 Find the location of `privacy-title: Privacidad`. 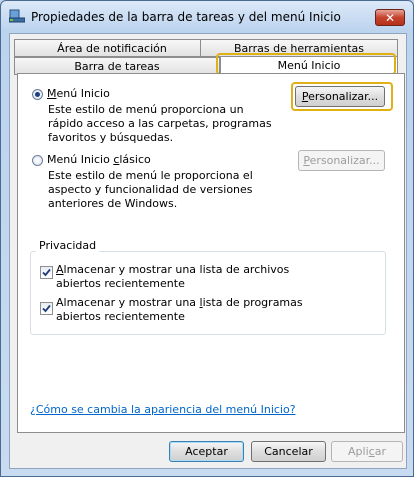

privacy-title: Privacidad is located at coordinates (68, 245).